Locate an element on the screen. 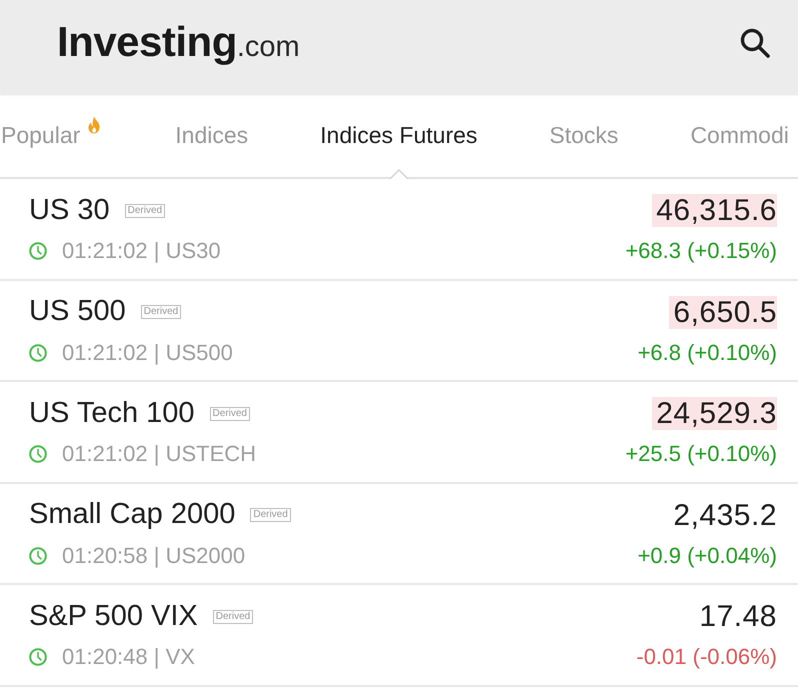 This screenshot has height=690, width=798. search-icon is located at coordinates (755, 43).